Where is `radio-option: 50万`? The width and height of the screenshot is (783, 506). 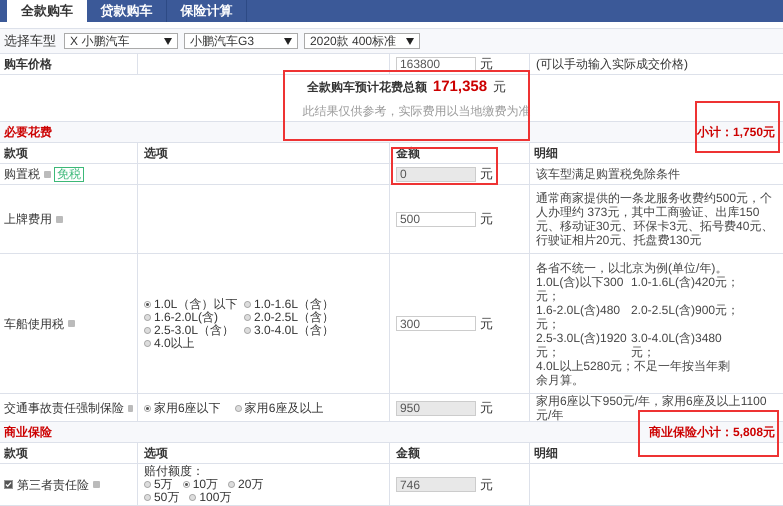
radio-option: 50万 is located at coordinates (162, 497).